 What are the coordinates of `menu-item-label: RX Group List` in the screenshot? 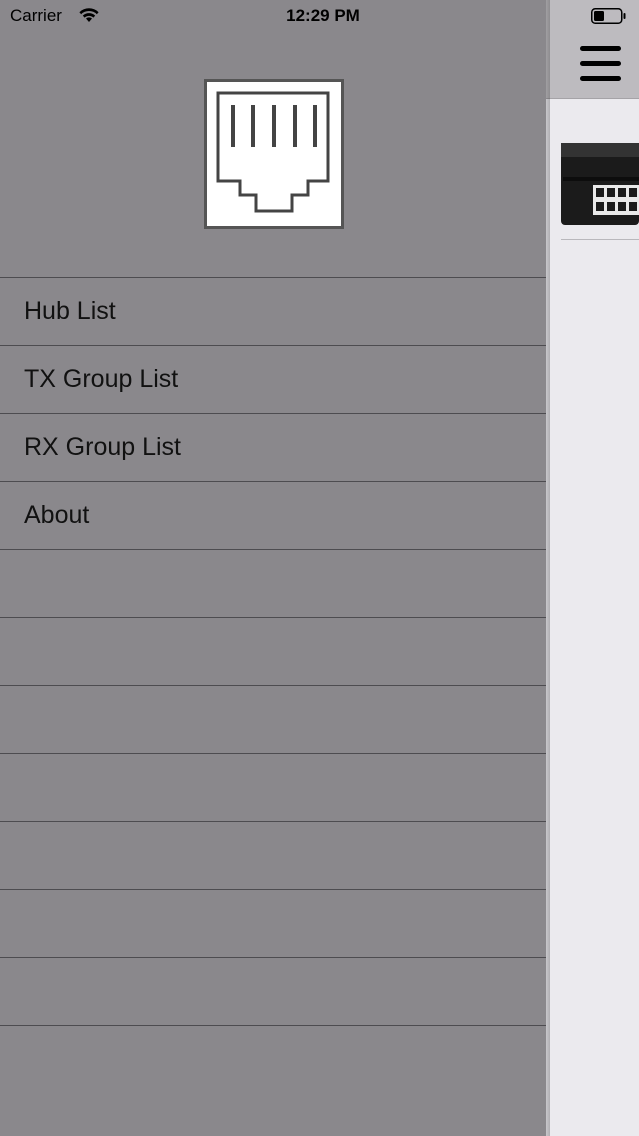 It's located at (103, 447).